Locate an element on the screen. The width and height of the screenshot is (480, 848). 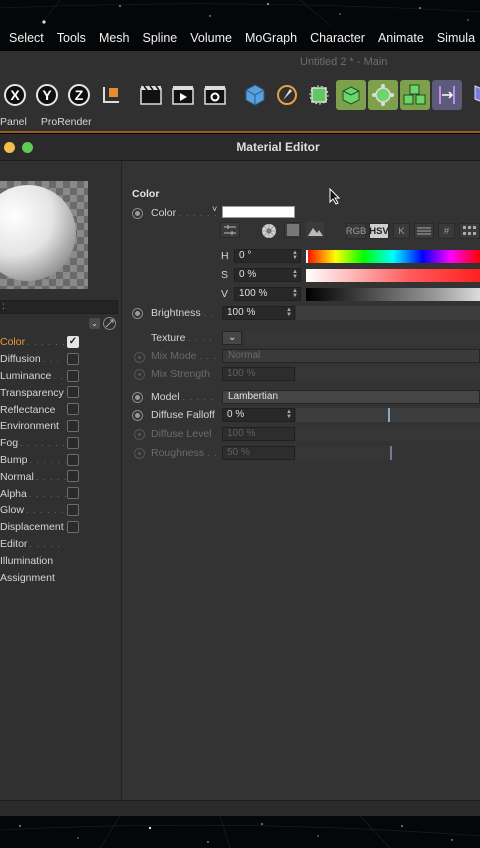
mode-kelvin-button: K is located at coordinates (401, 231).